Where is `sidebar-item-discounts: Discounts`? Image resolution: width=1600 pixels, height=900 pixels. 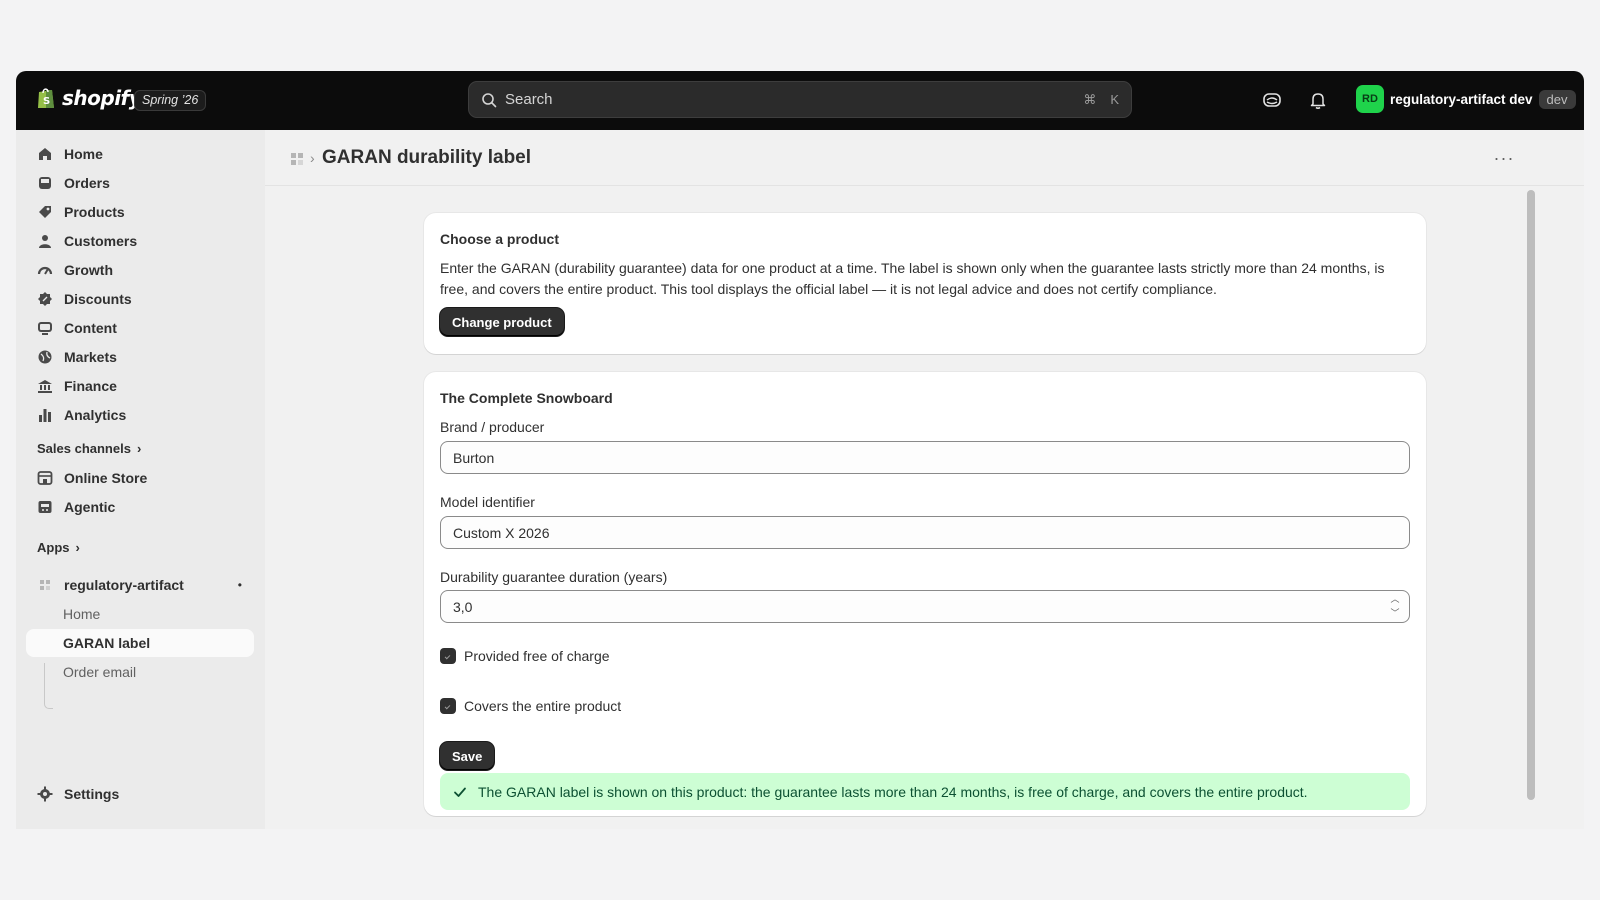 sidebar-item-discounts: Discounts is located at coordinates (140, 299).